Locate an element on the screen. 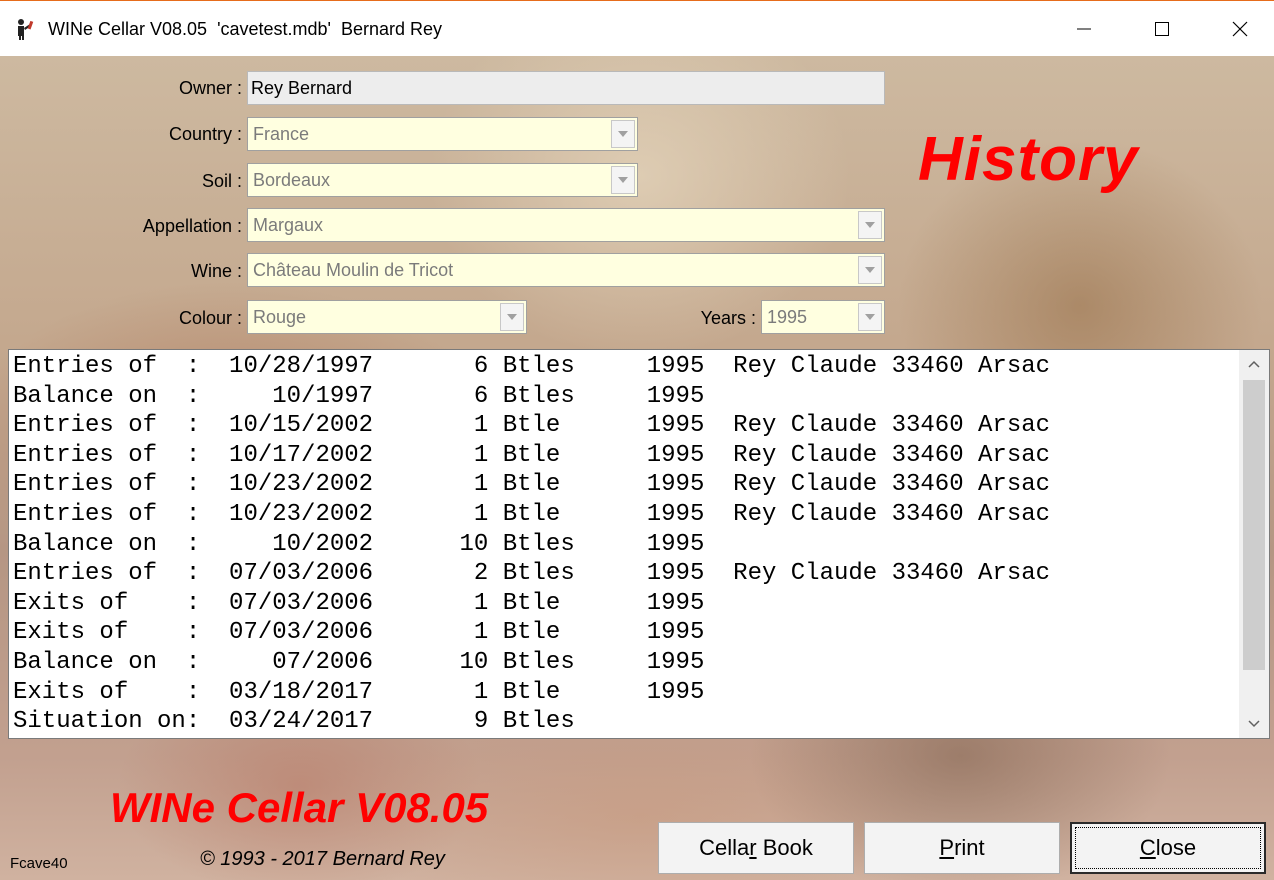  country-dropdown-button is located at coordinates (623, 134).